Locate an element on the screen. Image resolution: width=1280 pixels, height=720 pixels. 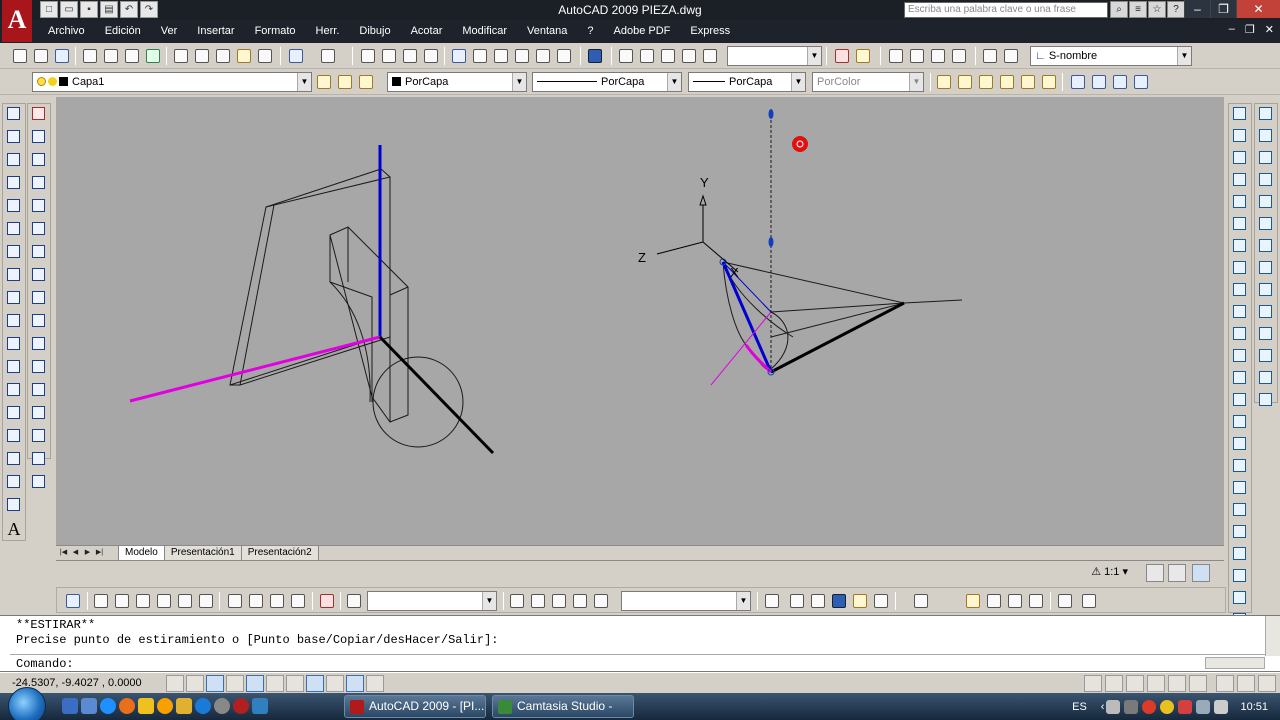
open-icon is located at coordinates (41, 56).